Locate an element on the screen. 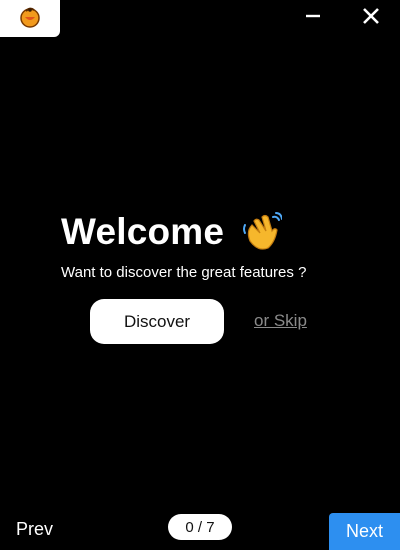 This screenshot has height=550, width=400. minimize-icon is located at coordinates (313, 18).